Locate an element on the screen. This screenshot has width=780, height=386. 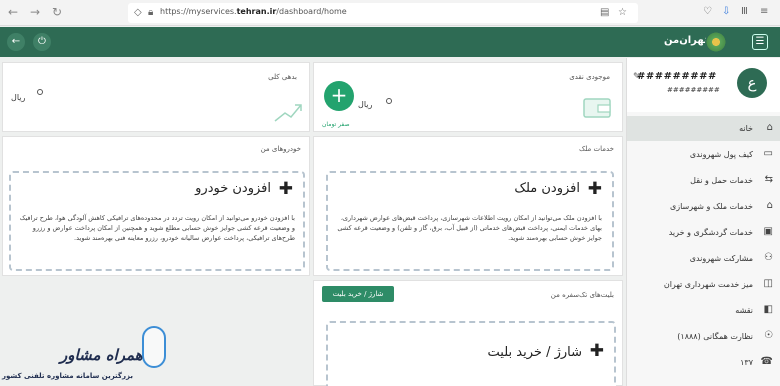
debt-rial-label: ریال is located at coordinates (18, 97).